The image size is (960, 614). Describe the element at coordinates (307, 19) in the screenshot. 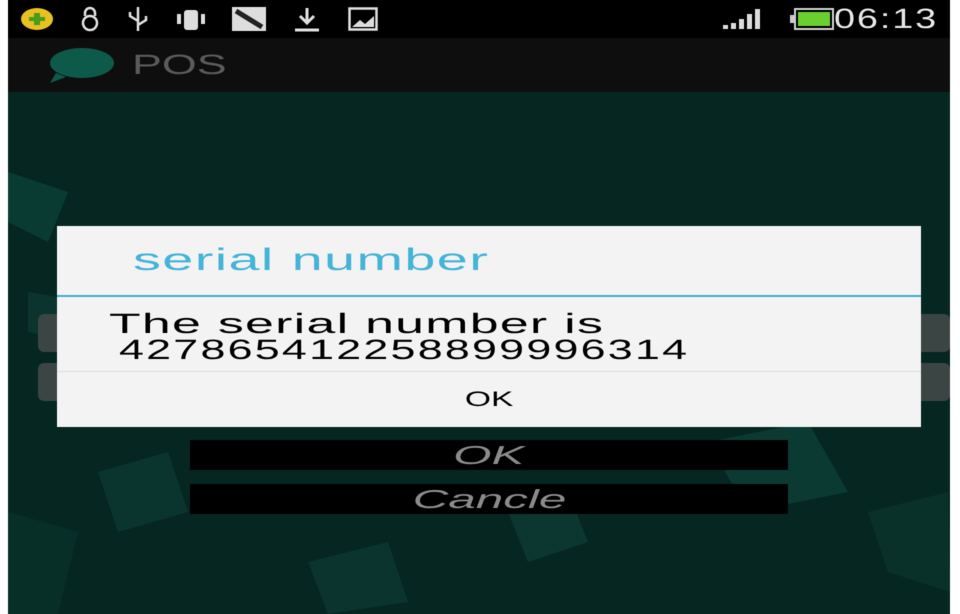

I see `download-icon` at that location.